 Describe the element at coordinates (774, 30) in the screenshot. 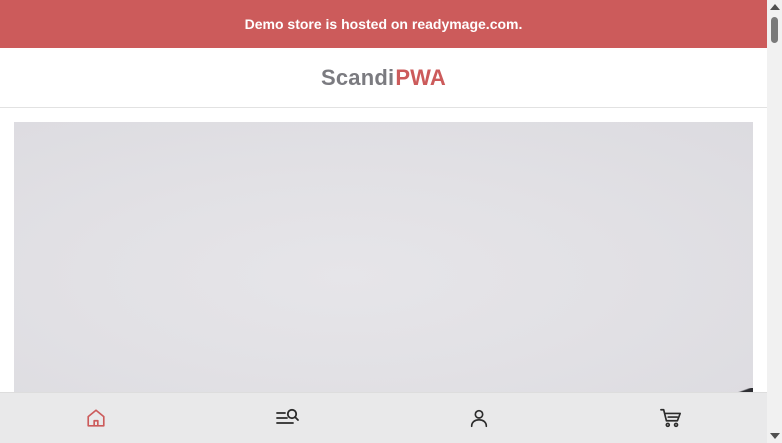

I see `scrollbar-thumb` at that location.